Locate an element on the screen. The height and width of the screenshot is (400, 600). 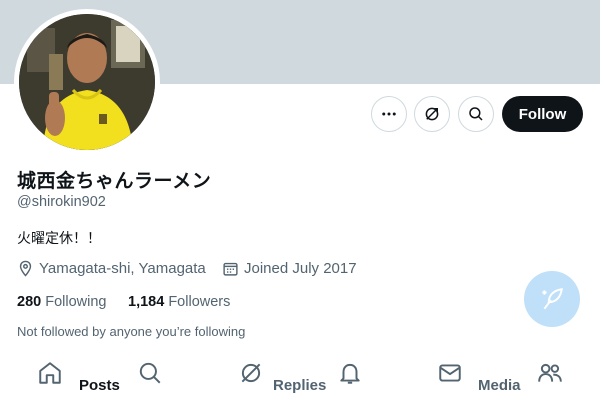
explore-icon is located at coordinates (150, 373).